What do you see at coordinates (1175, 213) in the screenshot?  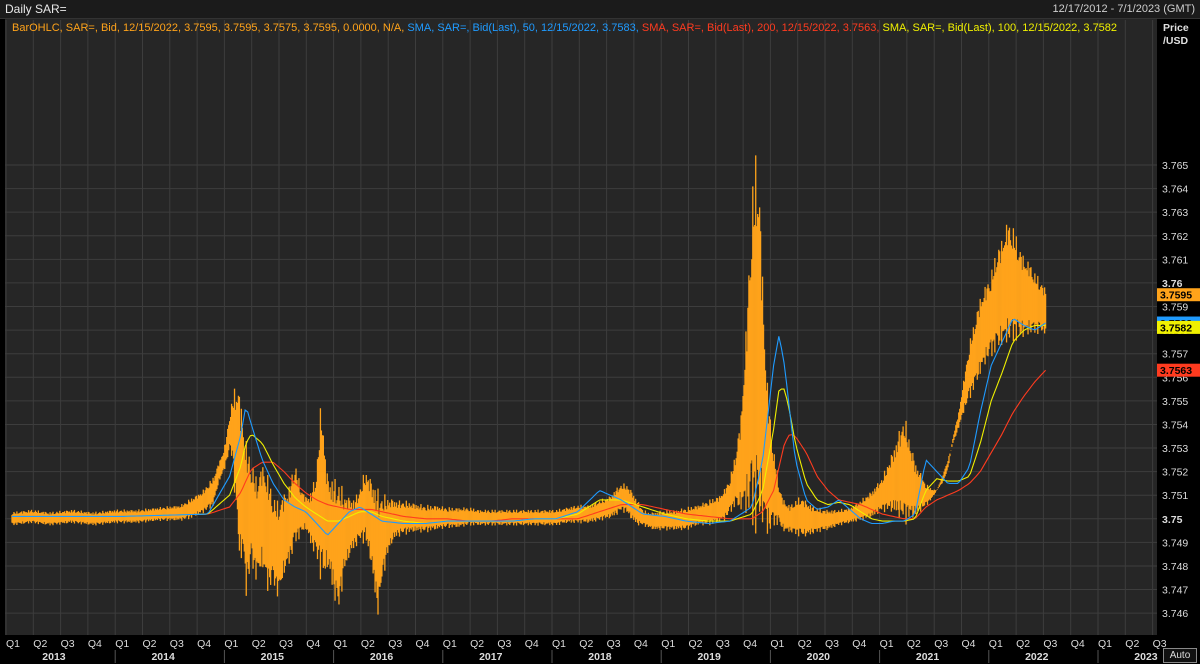 I see `y-tick-label: 3.763` at bounding box center [1175, 213].